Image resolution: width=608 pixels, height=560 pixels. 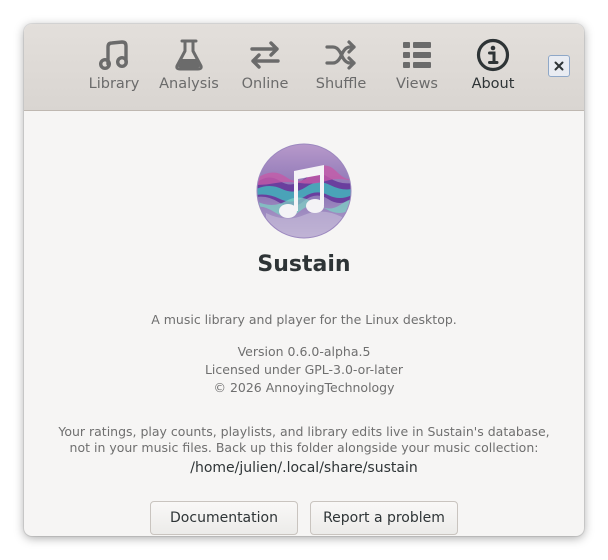 What do you see at coordinates (417, 70) in the screenshot?
I see `tab-views: Views` at bounding box center [417, 70].